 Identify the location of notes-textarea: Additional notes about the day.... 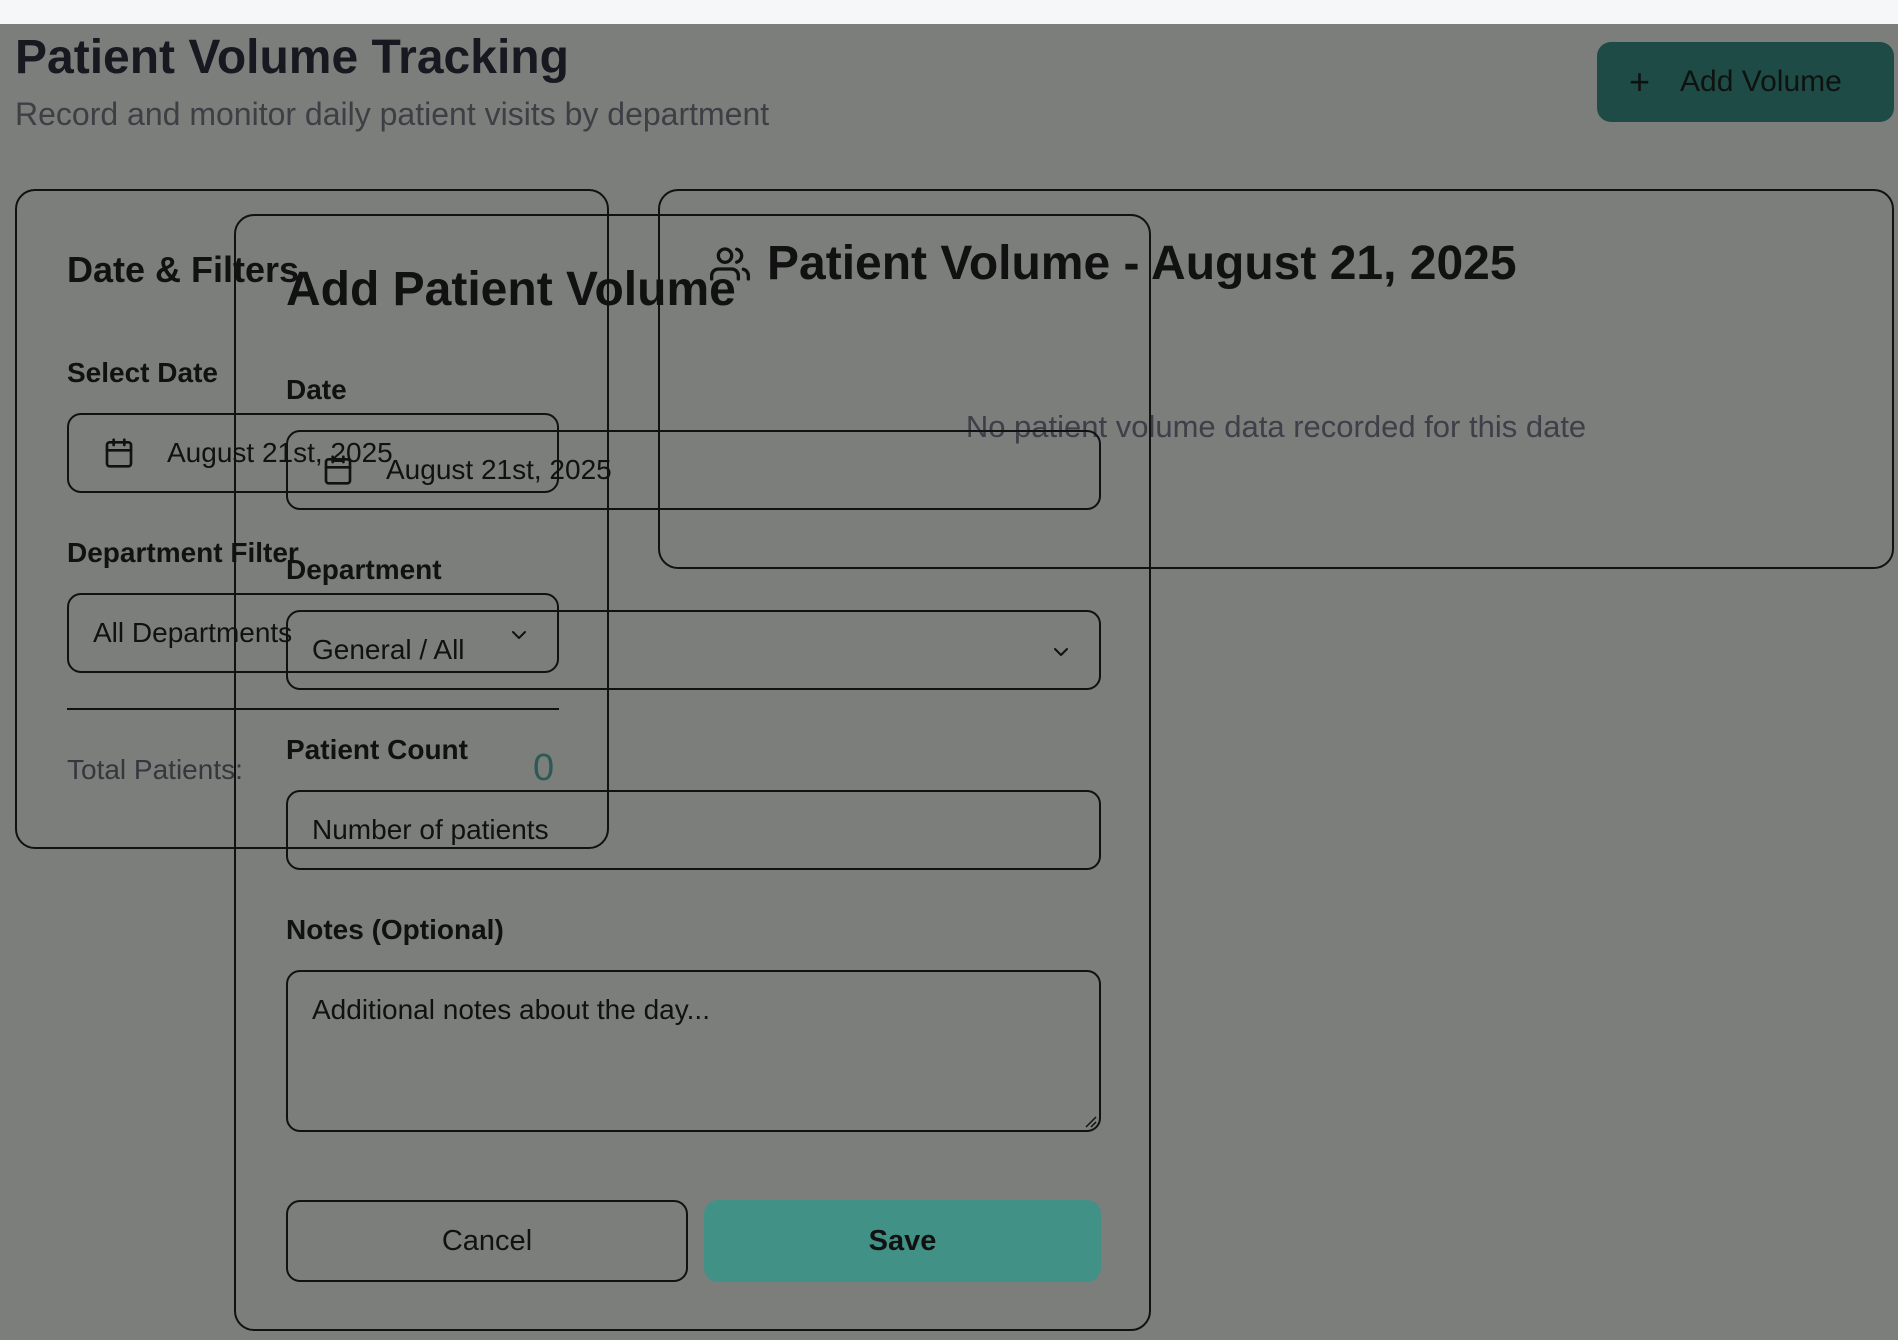
(693, 1051).